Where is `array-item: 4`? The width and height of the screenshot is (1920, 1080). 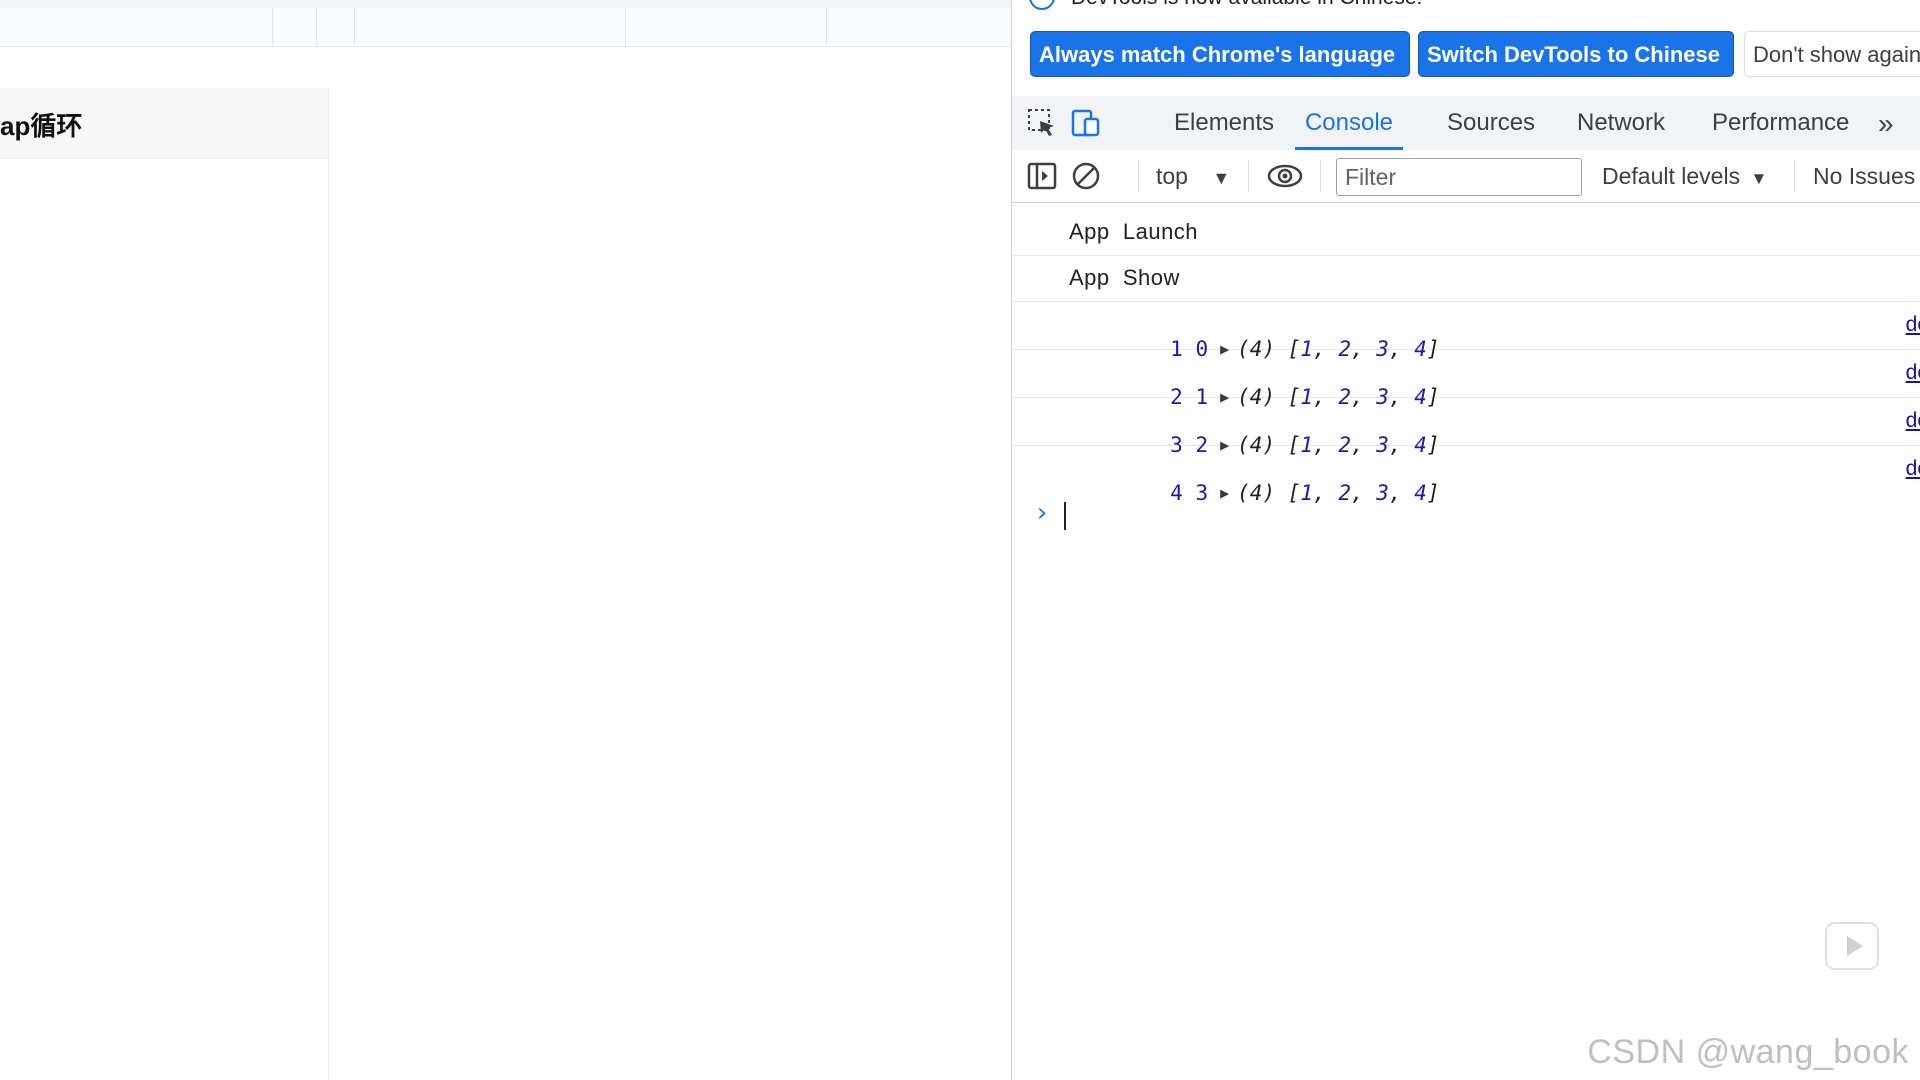 array-item: 4 is located at coordinates (1420, 493).